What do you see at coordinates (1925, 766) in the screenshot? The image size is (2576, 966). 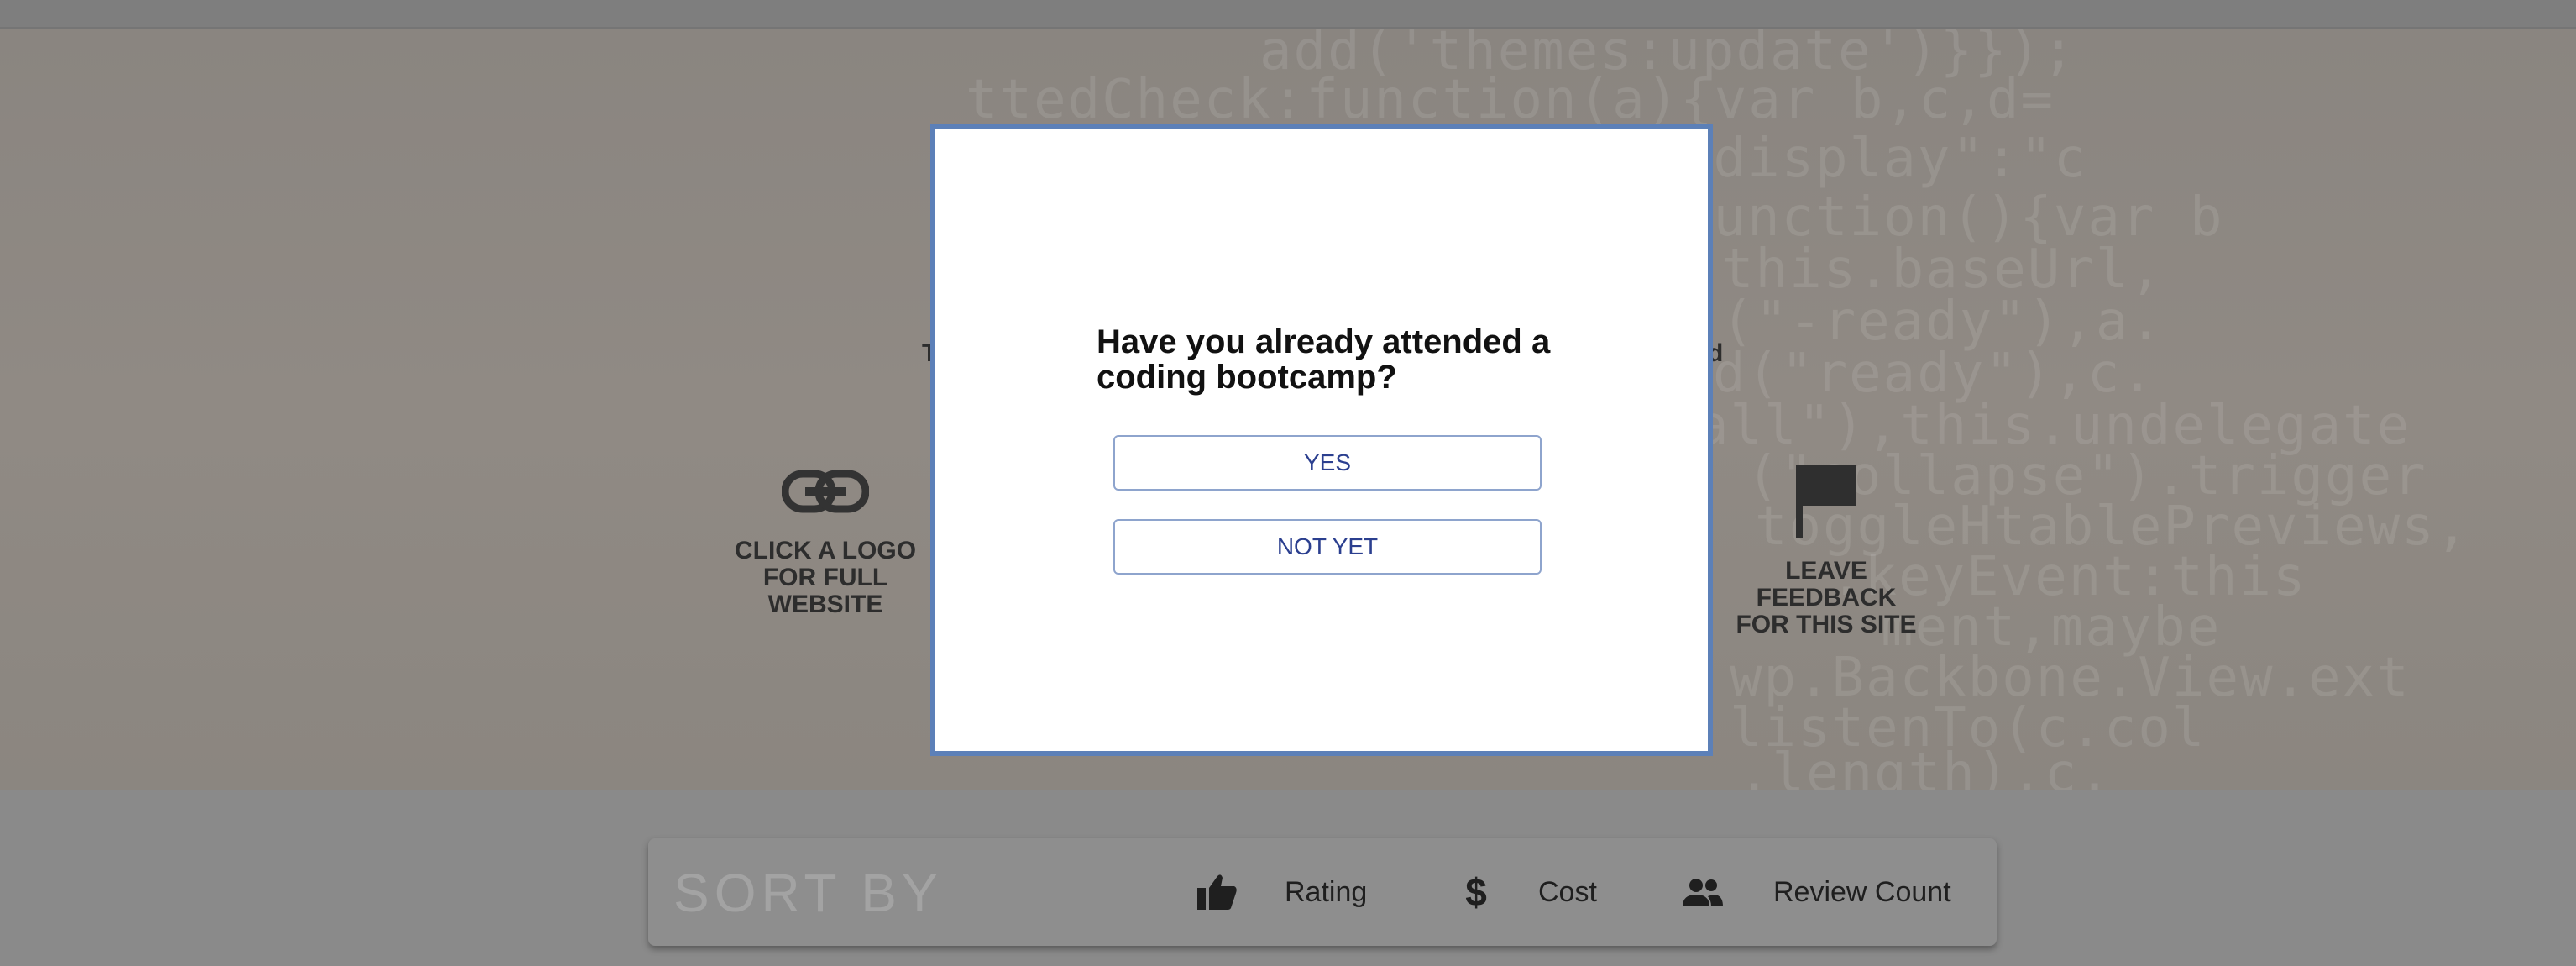 I see `code-background-line: .length),c.` at bounding box center [1925, 766].